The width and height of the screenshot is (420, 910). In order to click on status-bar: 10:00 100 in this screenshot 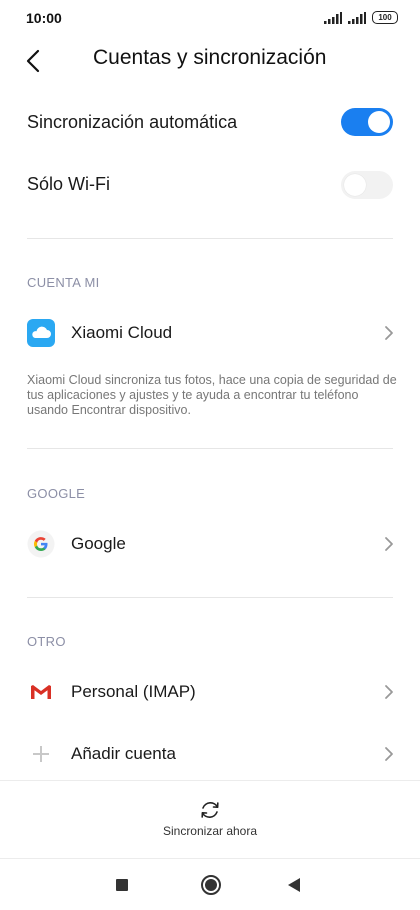, I will do `click(210, 18)`.